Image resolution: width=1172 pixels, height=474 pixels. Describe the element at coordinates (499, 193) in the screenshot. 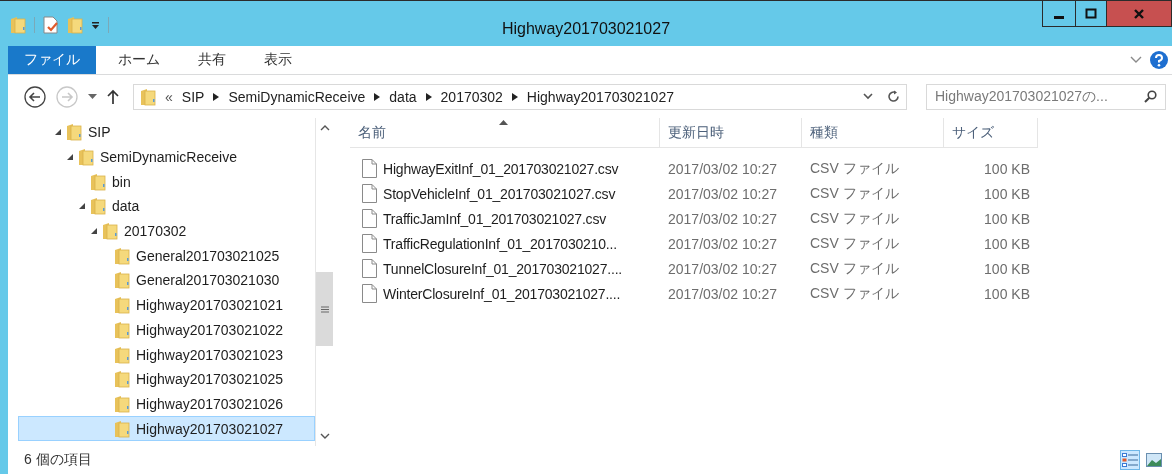

I see `file-name: StopVehicleInf_01_201703021027.csv` at that location.